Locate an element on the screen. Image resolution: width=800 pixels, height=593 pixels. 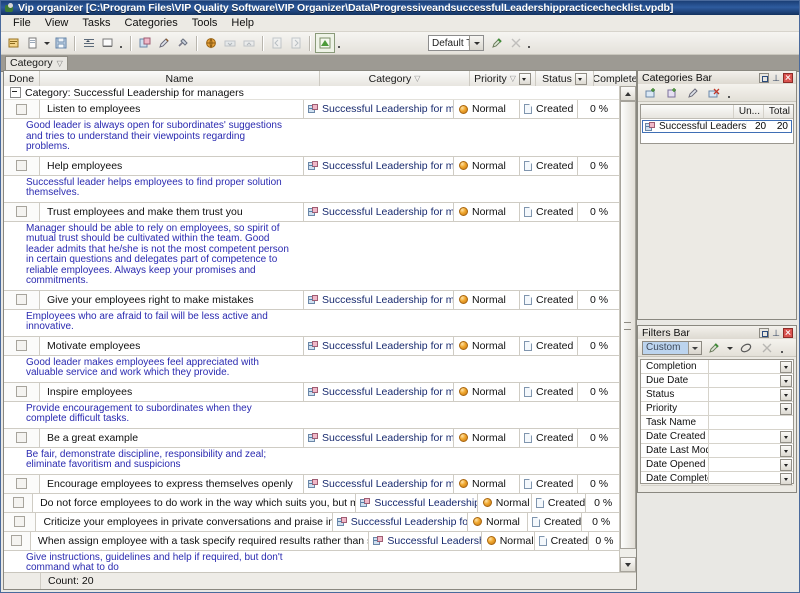
filter-row: Priority is located at coordinates (717, 409).